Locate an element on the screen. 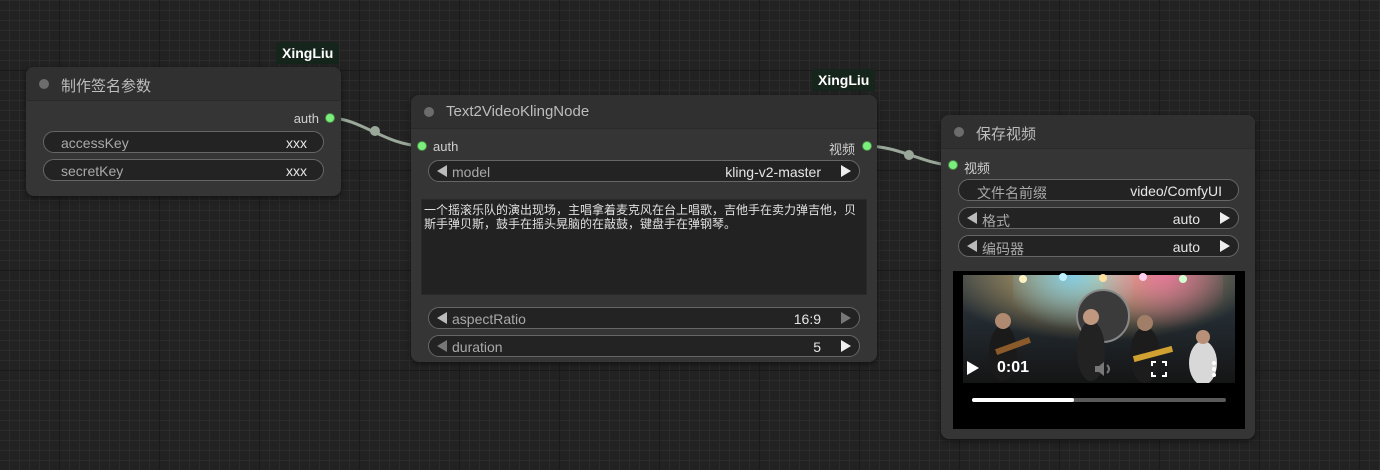 This screenshot has height=470, width=1380. aspectratio-value: 16:9 is located at coordinates (807, 319).